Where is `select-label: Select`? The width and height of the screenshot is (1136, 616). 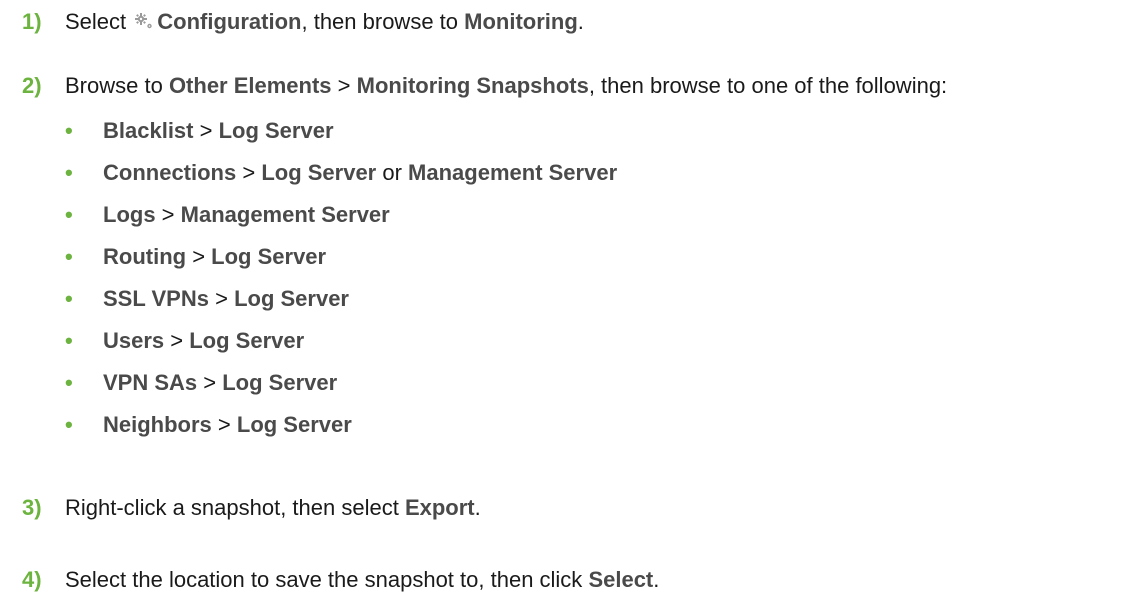
select-label: Select is located at coordinates (621, 579).